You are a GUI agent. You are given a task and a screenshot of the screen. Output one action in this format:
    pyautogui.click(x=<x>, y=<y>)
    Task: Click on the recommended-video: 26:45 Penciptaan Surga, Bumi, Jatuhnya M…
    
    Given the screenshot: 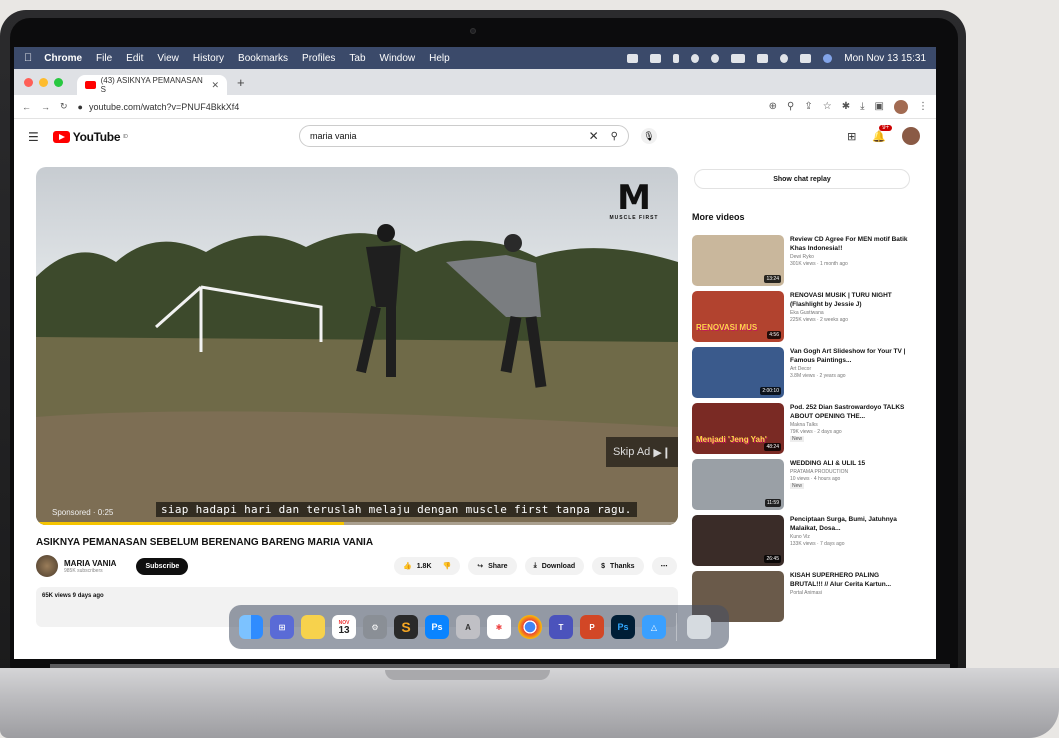 What is the action you would take?
    pyautogui.click(x=807, y=541)
    